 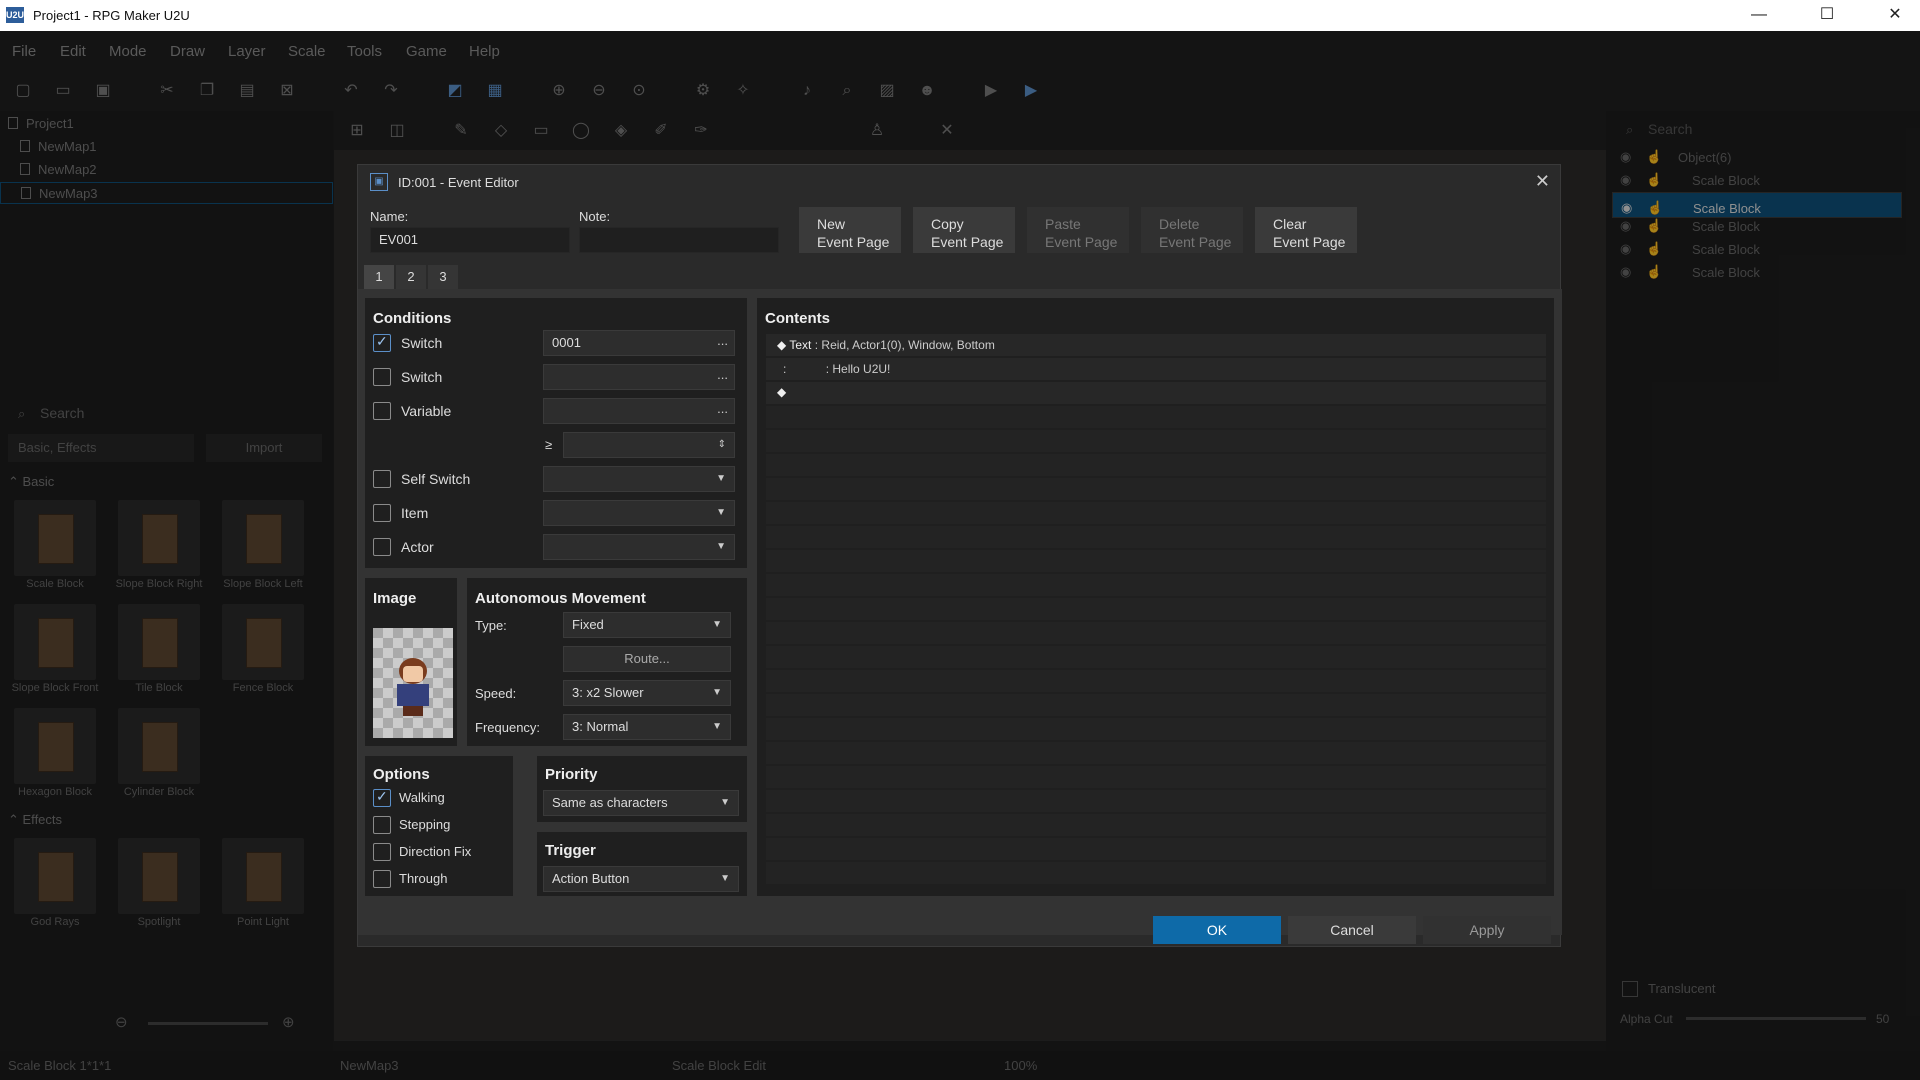 I want to click on walking-label: Walking, so click(x=422, y=797).